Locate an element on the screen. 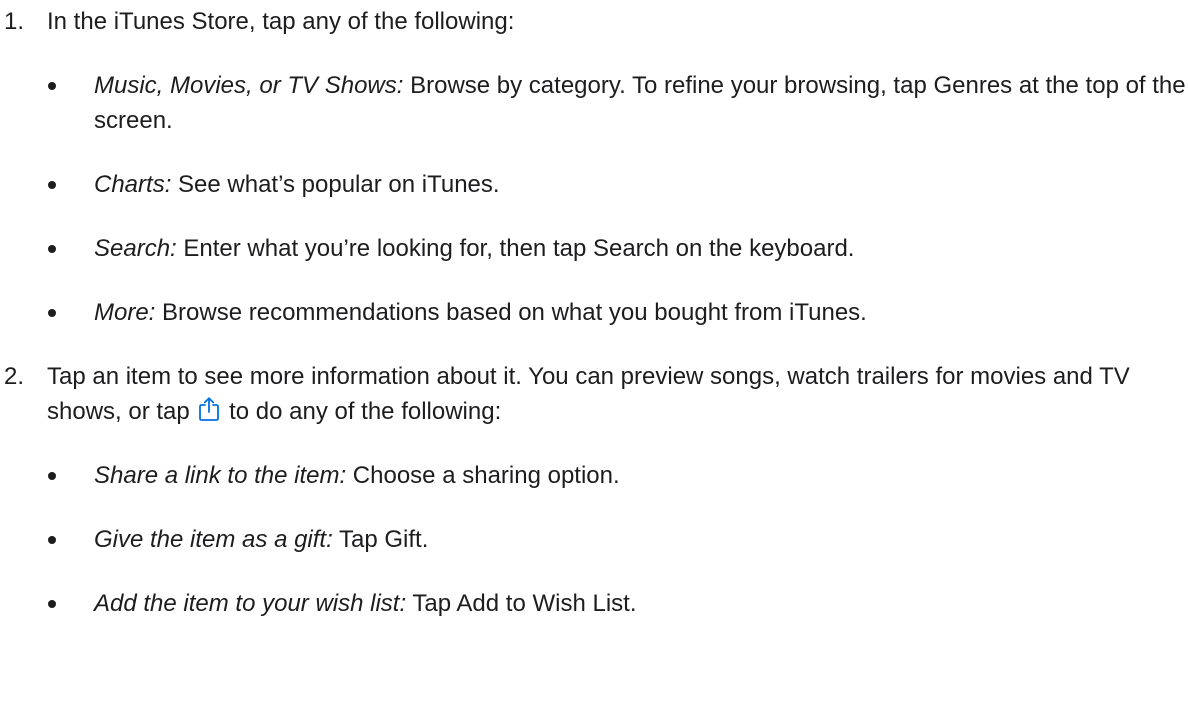 The width and height of the screenshot is (1188, 726). share-icon is located at coordinates (209, 409).